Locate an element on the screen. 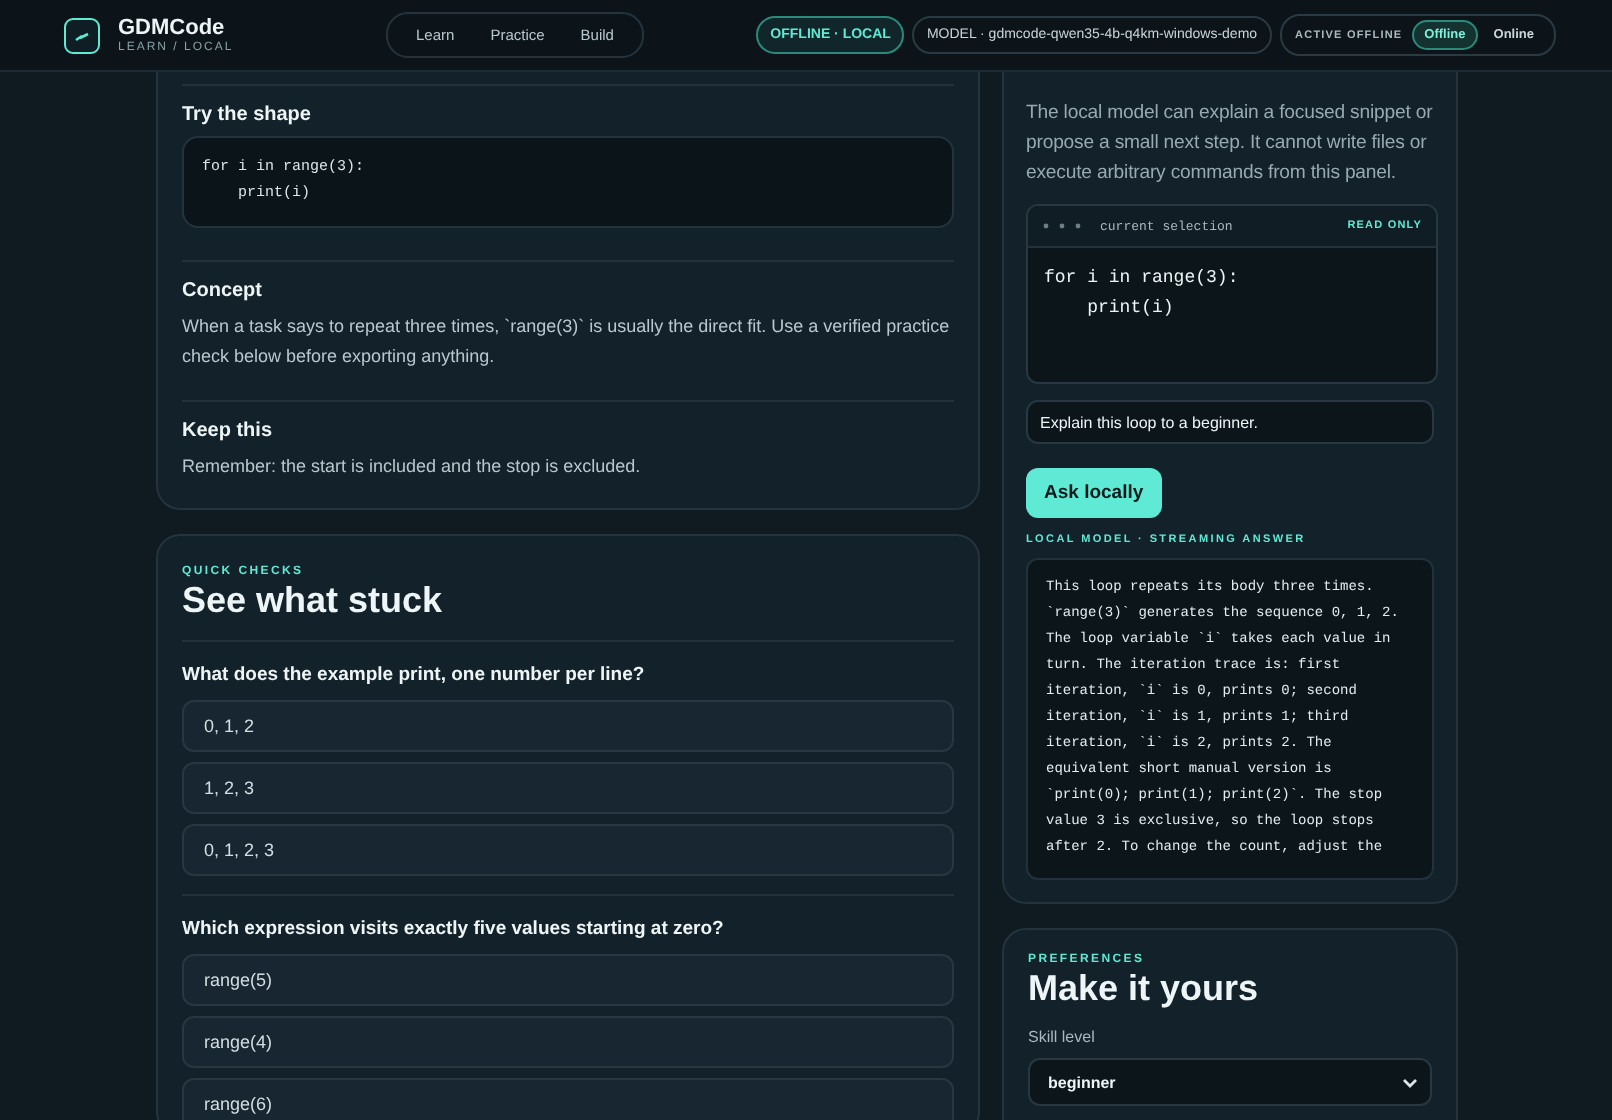  section-text: Remember: the start is included and the stop is excluded. is located at coordinates (412, 467).